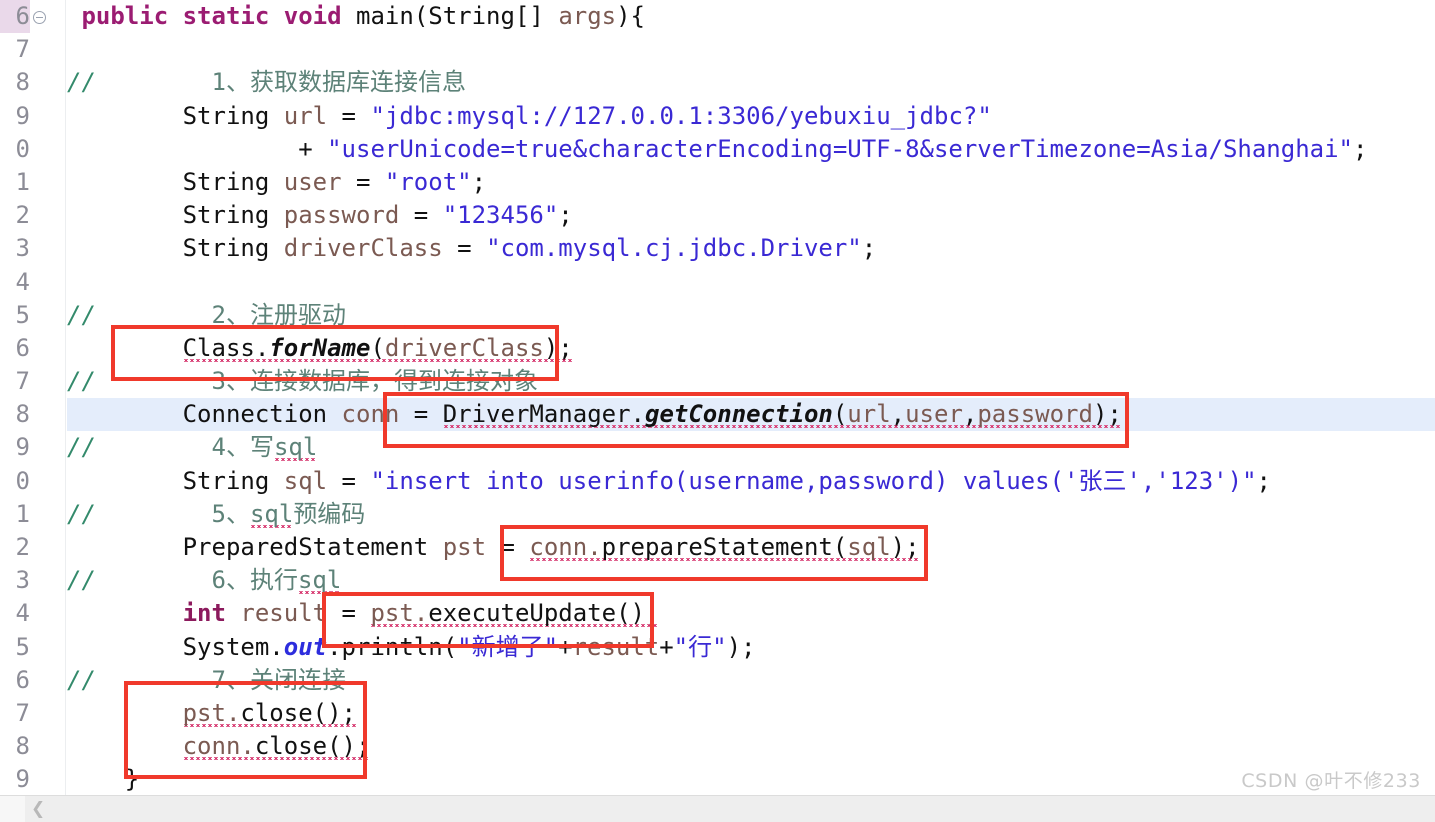 This screenshot has height=822, width=1435. I want to click on code-line-6: public static void main(String[] args){, so click(751, 16).